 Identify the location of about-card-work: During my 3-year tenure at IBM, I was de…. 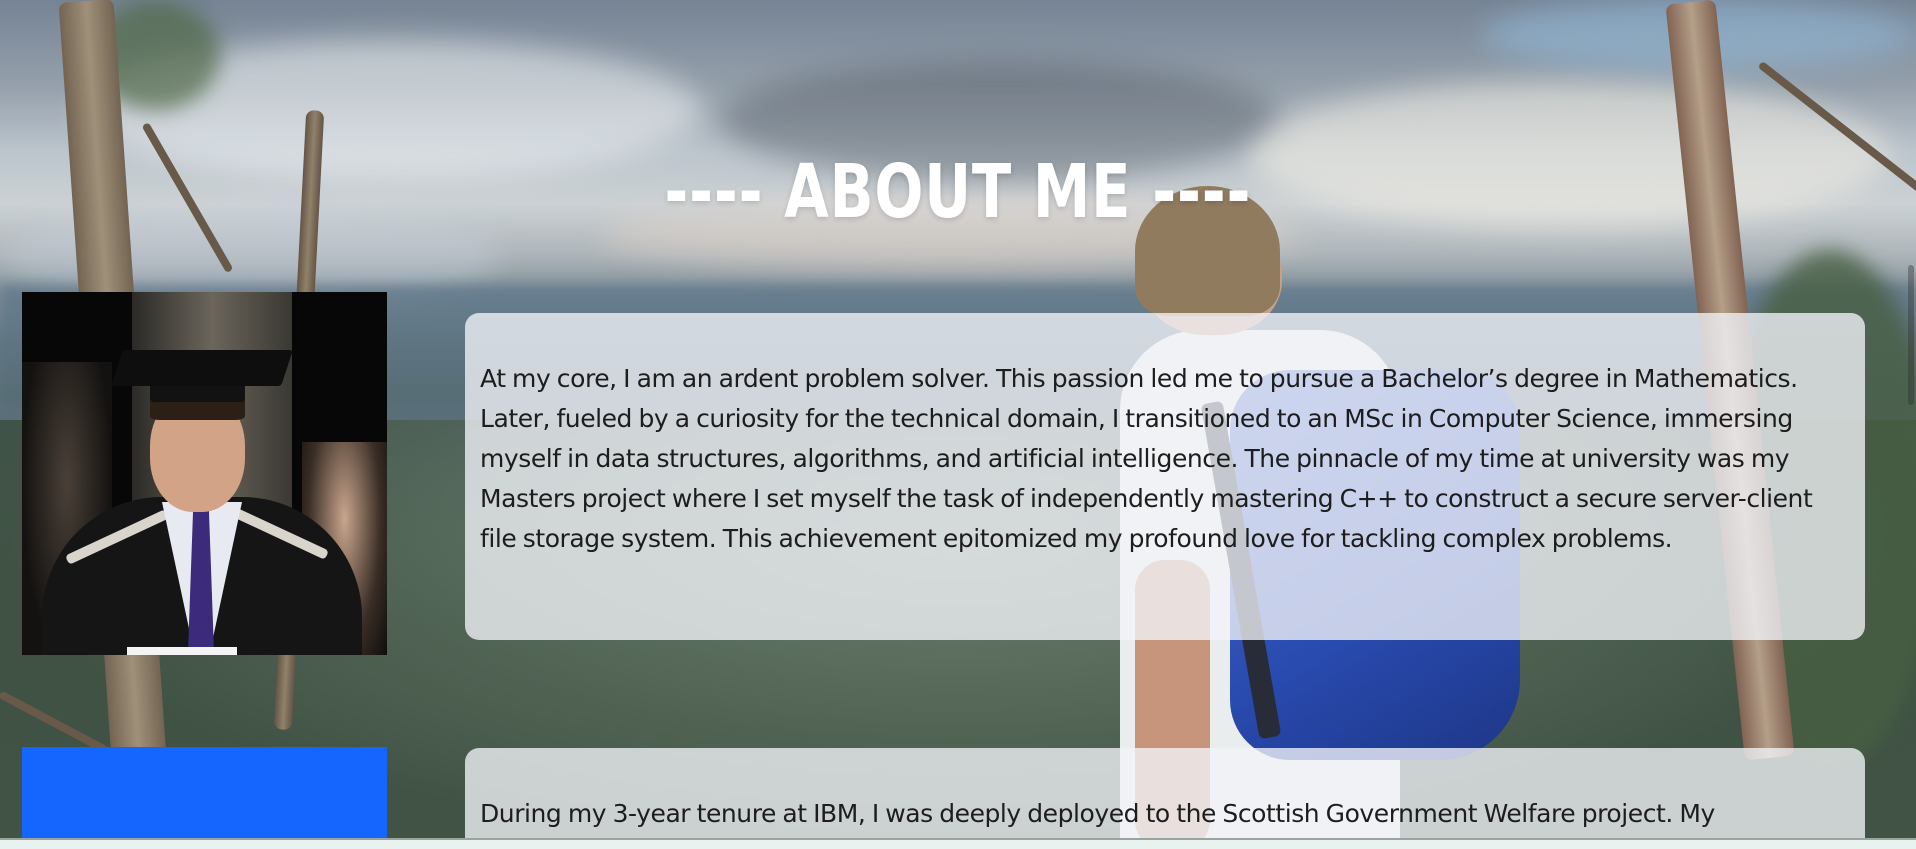
(1165, 798).